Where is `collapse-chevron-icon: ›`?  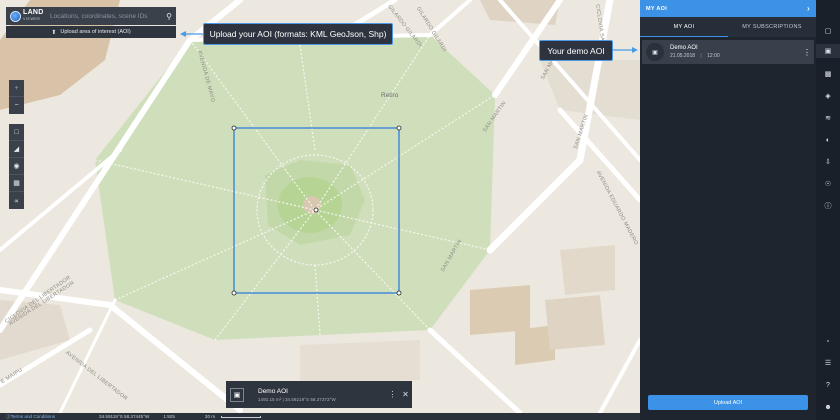
collapse-chevron-icon: › is located at coordinates (808, 8).